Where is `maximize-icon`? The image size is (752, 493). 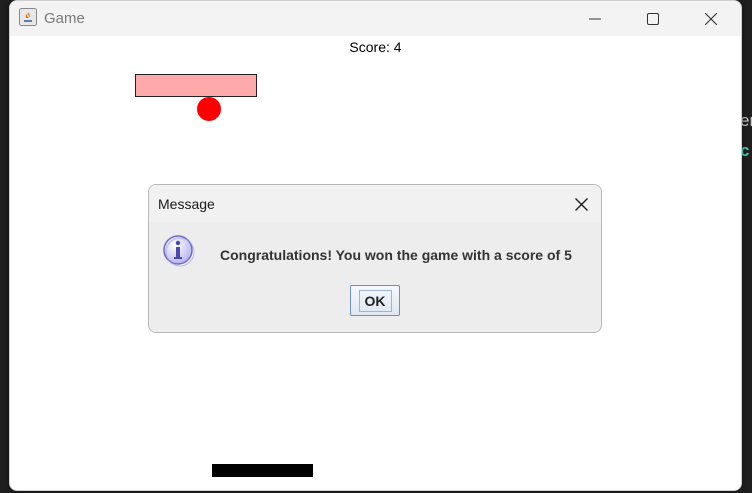
maximize-icon is located at coordinates (653, 18).